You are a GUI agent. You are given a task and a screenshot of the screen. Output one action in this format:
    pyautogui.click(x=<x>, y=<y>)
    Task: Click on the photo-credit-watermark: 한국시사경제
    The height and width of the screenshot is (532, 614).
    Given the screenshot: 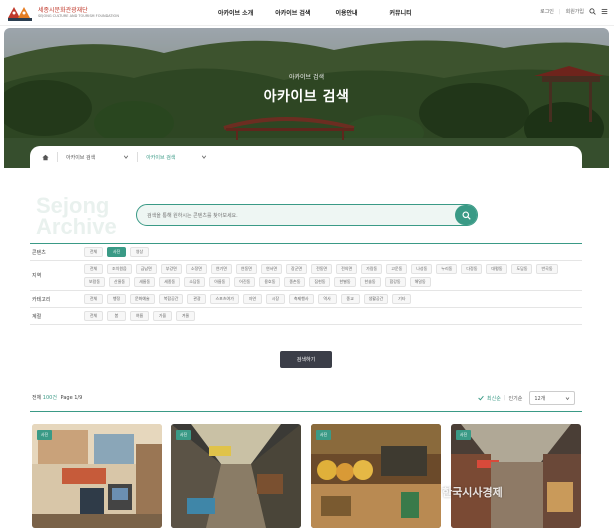 What is the action you would take?
    pyautogui.click(x=472, y=492)
    